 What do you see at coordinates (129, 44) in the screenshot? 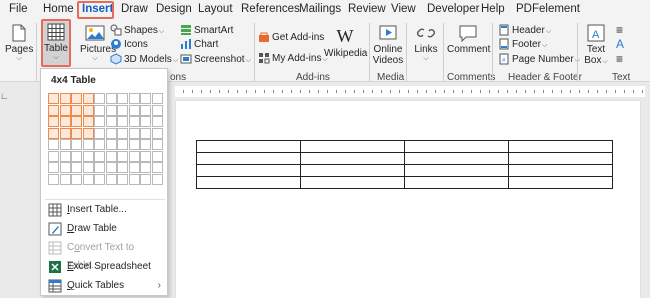
I see `icons-button: Icons` at bounding box center [129, 44].